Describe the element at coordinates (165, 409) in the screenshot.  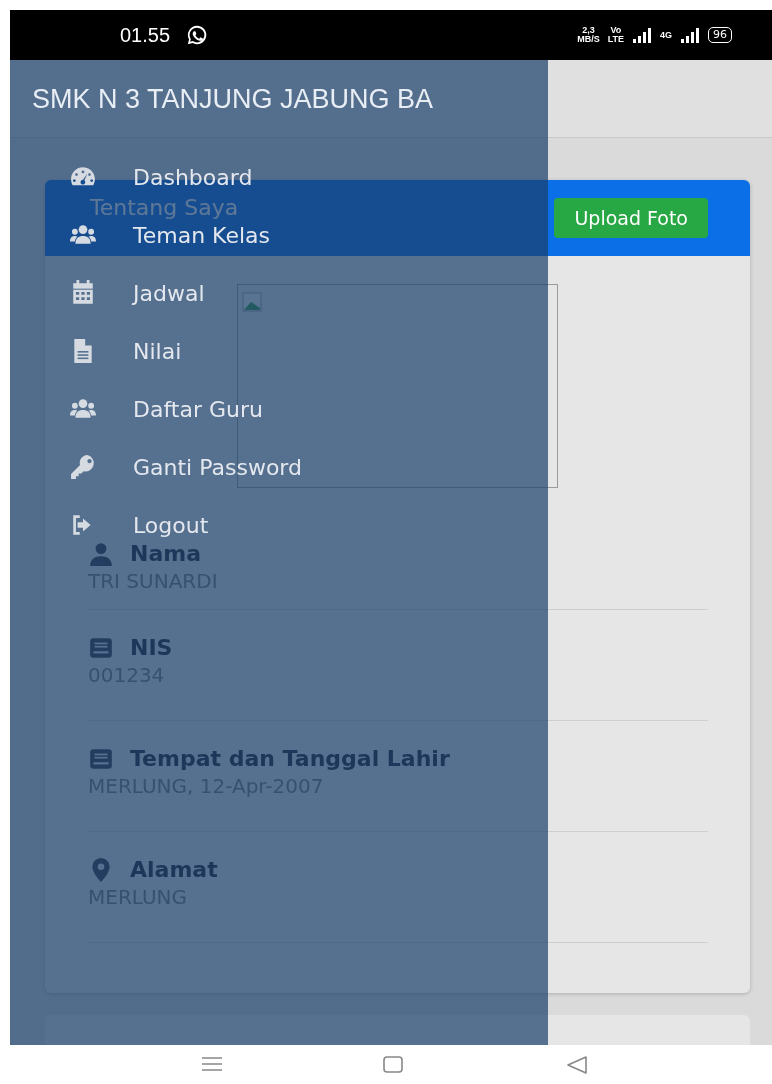
I see `menu-item: Daftar Guru` at that location.